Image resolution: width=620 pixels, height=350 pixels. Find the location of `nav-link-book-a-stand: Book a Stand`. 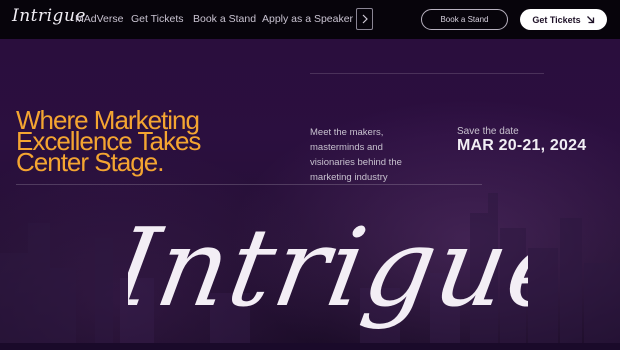

nav-link-book-a-stand: Book a Stand is located at coordinates (224, 19).